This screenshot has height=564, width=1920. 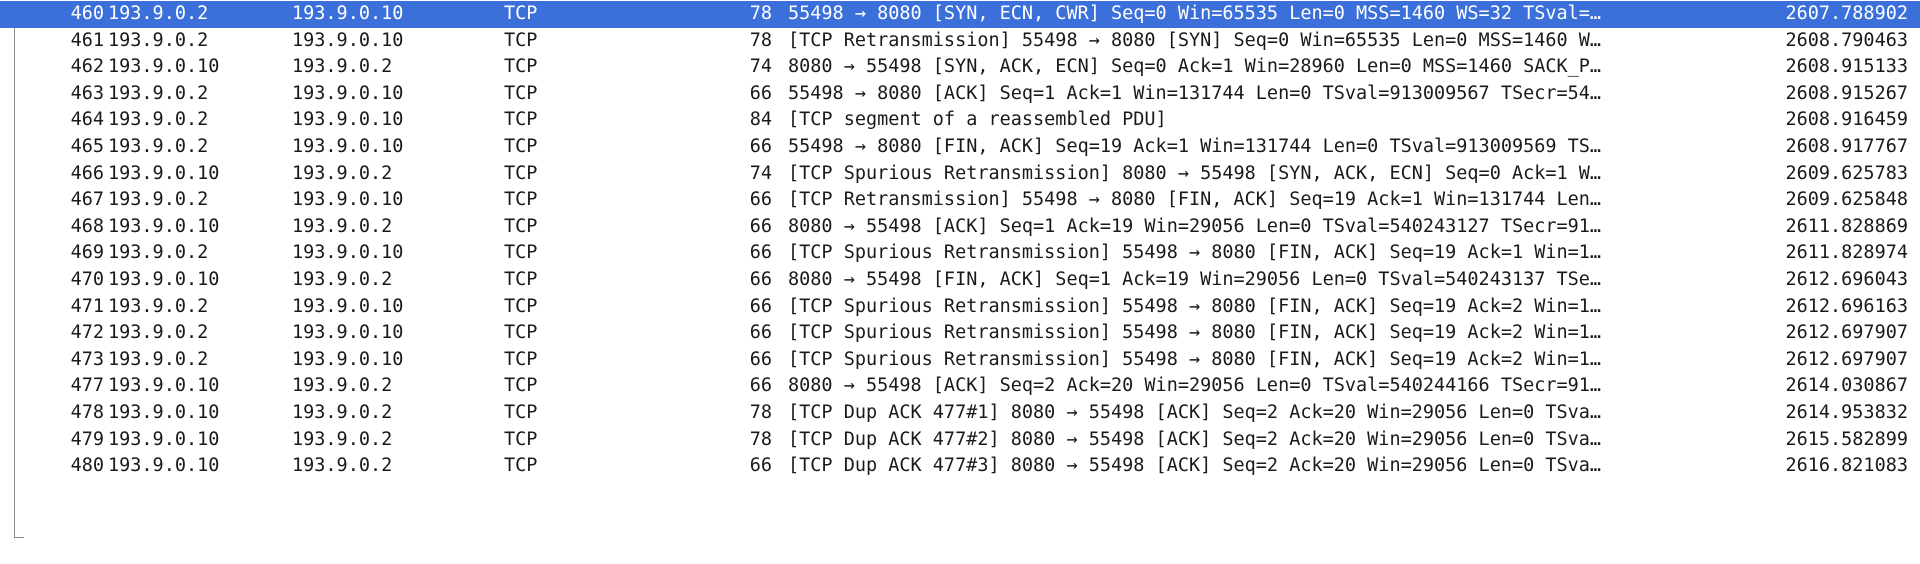 What do you see at coordinates (87, 13) in the screenshot?
I see `packet-number: 460` at bounding box center [87, 13].